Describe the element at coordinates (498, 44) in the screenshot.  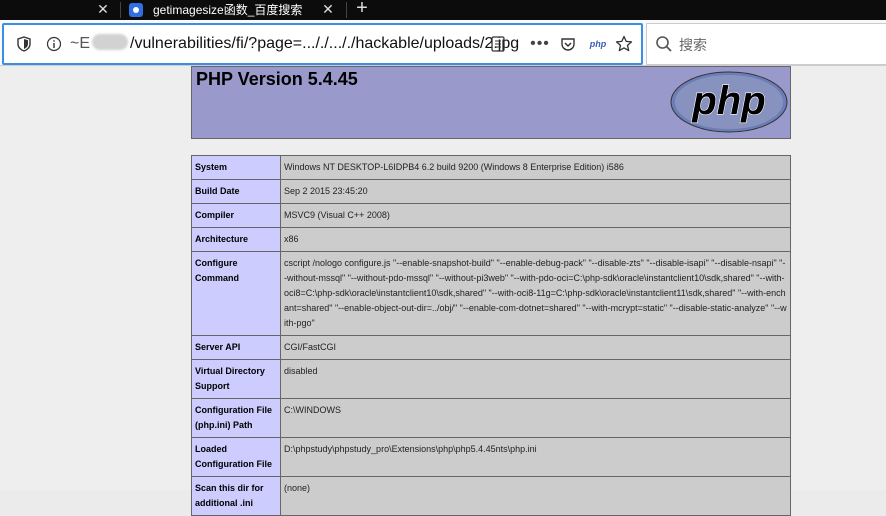
I see `reader-view-icon` at that location.